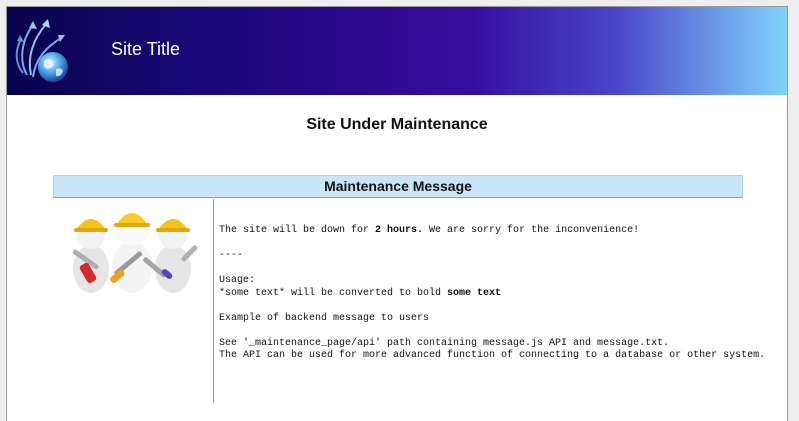 The image size is (799, 421). Describe the element at coordinates (213, 301) in the screenshot. I see `panel-divider` at that location.